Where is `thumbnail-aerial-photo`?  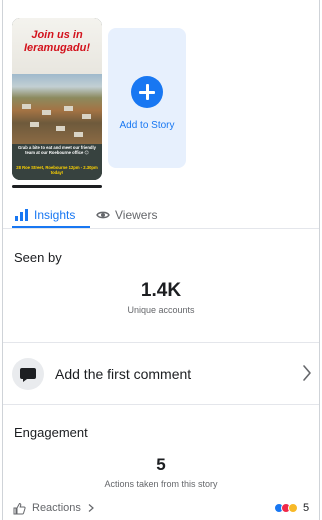
thumbnail-aerial-photo is located at coordinates (57, 109).